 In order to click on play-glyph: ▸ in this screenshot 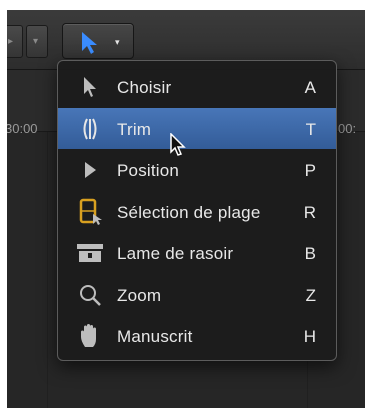, I will do `click(11, 41)`.